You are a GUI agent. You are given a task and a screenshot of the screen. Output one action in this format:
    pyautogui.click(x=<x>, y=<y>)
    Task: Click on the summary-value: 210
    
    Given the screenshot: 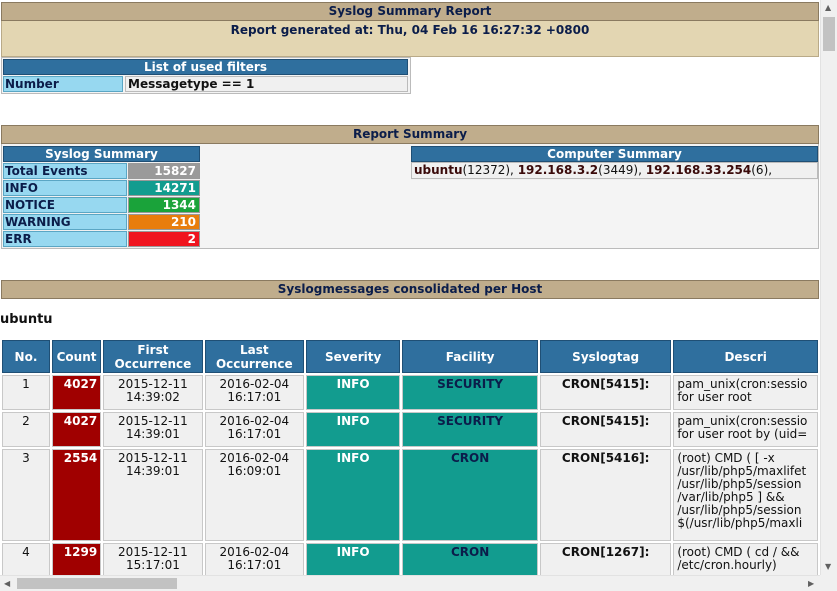 What is the action you would take?
    pyautogui.click(x=164, y=222)
    